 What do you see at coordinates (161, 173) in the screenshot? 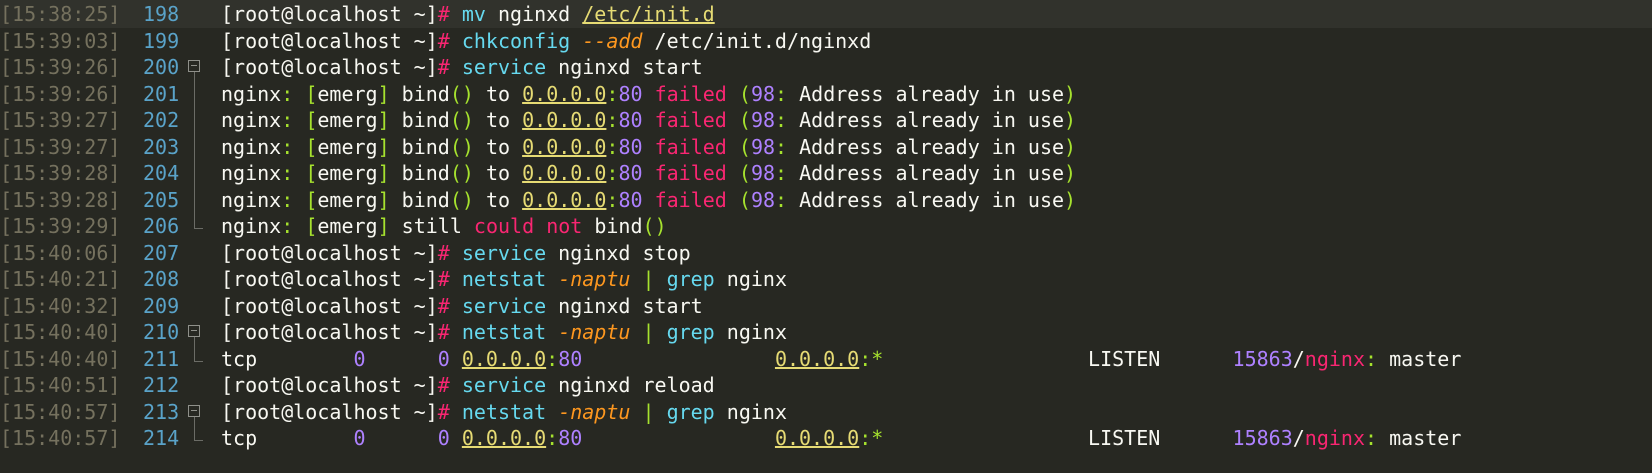
I see `line-number: 204` at bounding box center [161, 173].